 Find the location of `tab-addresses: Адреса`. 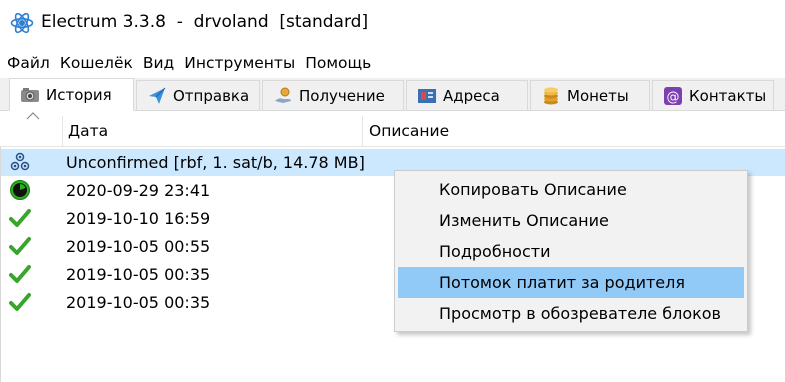

tab-addresses: Адреса is located at coordinates (467, 95).